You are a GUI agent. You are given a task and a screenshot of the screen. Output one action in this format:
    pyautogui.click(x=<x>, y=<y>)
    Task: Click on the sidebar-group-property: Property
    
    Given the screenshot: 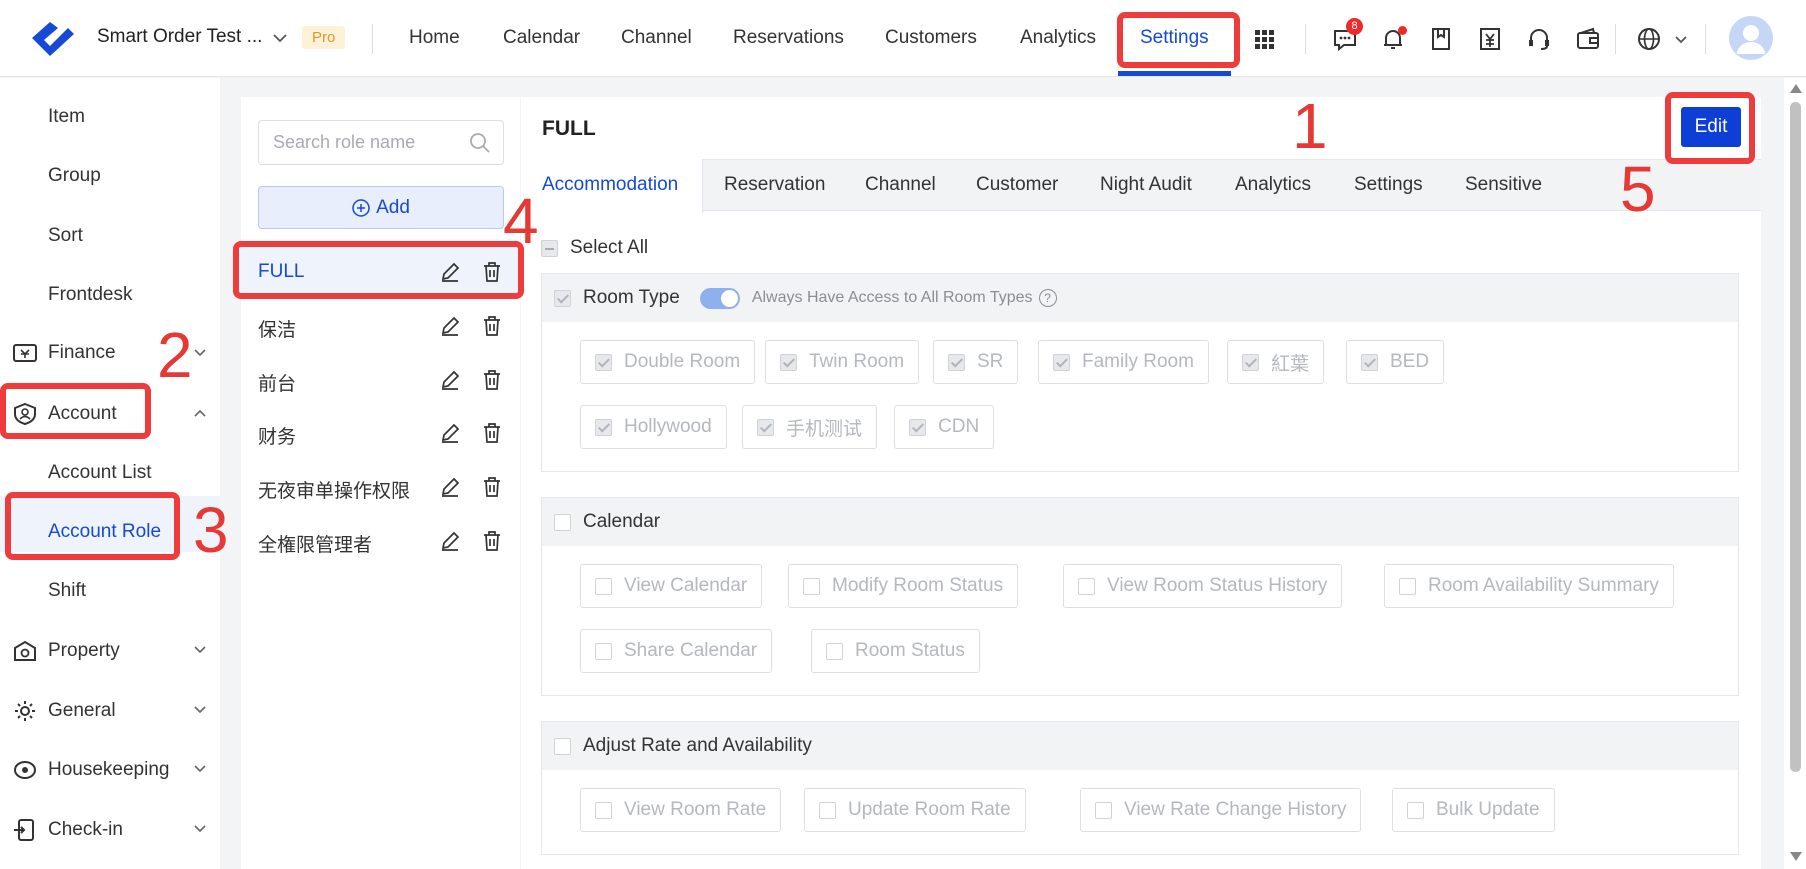 What is the action you would take?
    pyautogui.click(x=66, y=651)
    